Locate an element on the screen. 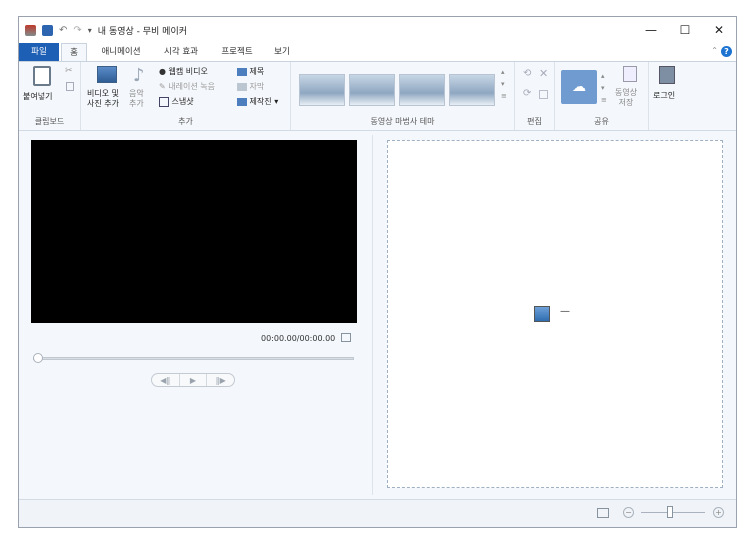  share-scroll-icon: ▴ ▾ ≡ is located at coordinates (604, 88).